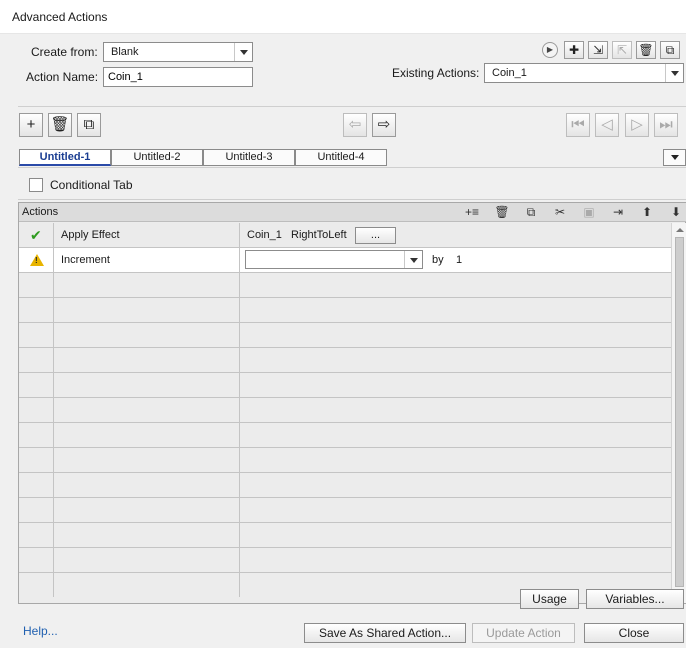 The height and width of the screenshot is (648, 686). What do you see at coordinates (343, 17) in the screenshot?
I see `title-bar: Advanced Actions` at bounding box center [343, 17].